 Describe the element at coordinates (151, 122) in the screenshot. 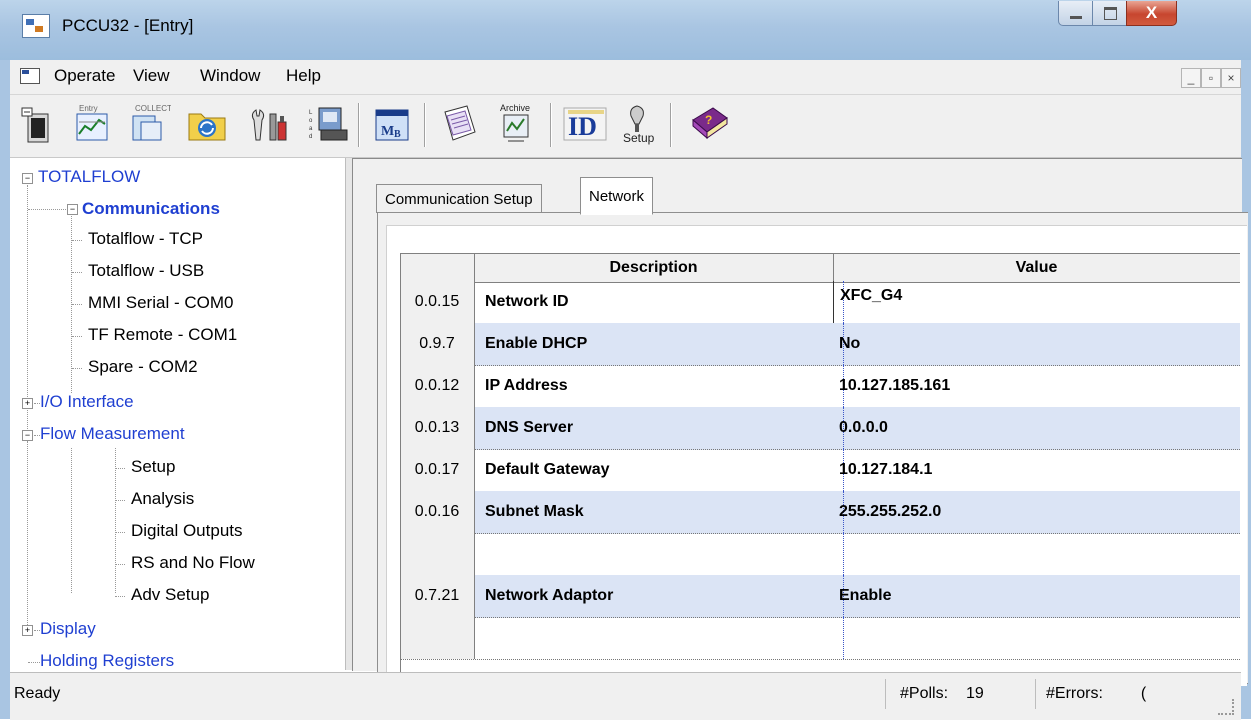

I see `collect-icon: COLLECT` at that location.